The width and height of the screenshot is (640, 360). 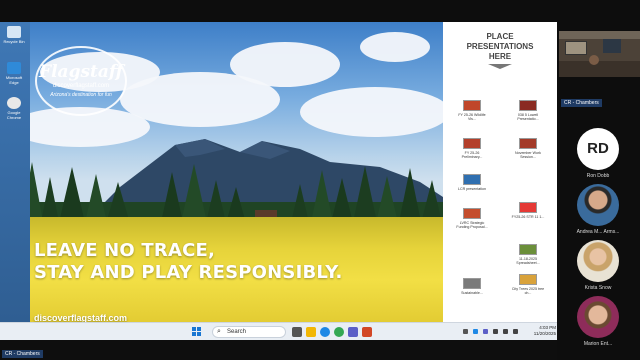 What do you see at coordinates (465, 331) in the screenshot?
I see `tray-chevron-icon` at bounding box center [465, 331].